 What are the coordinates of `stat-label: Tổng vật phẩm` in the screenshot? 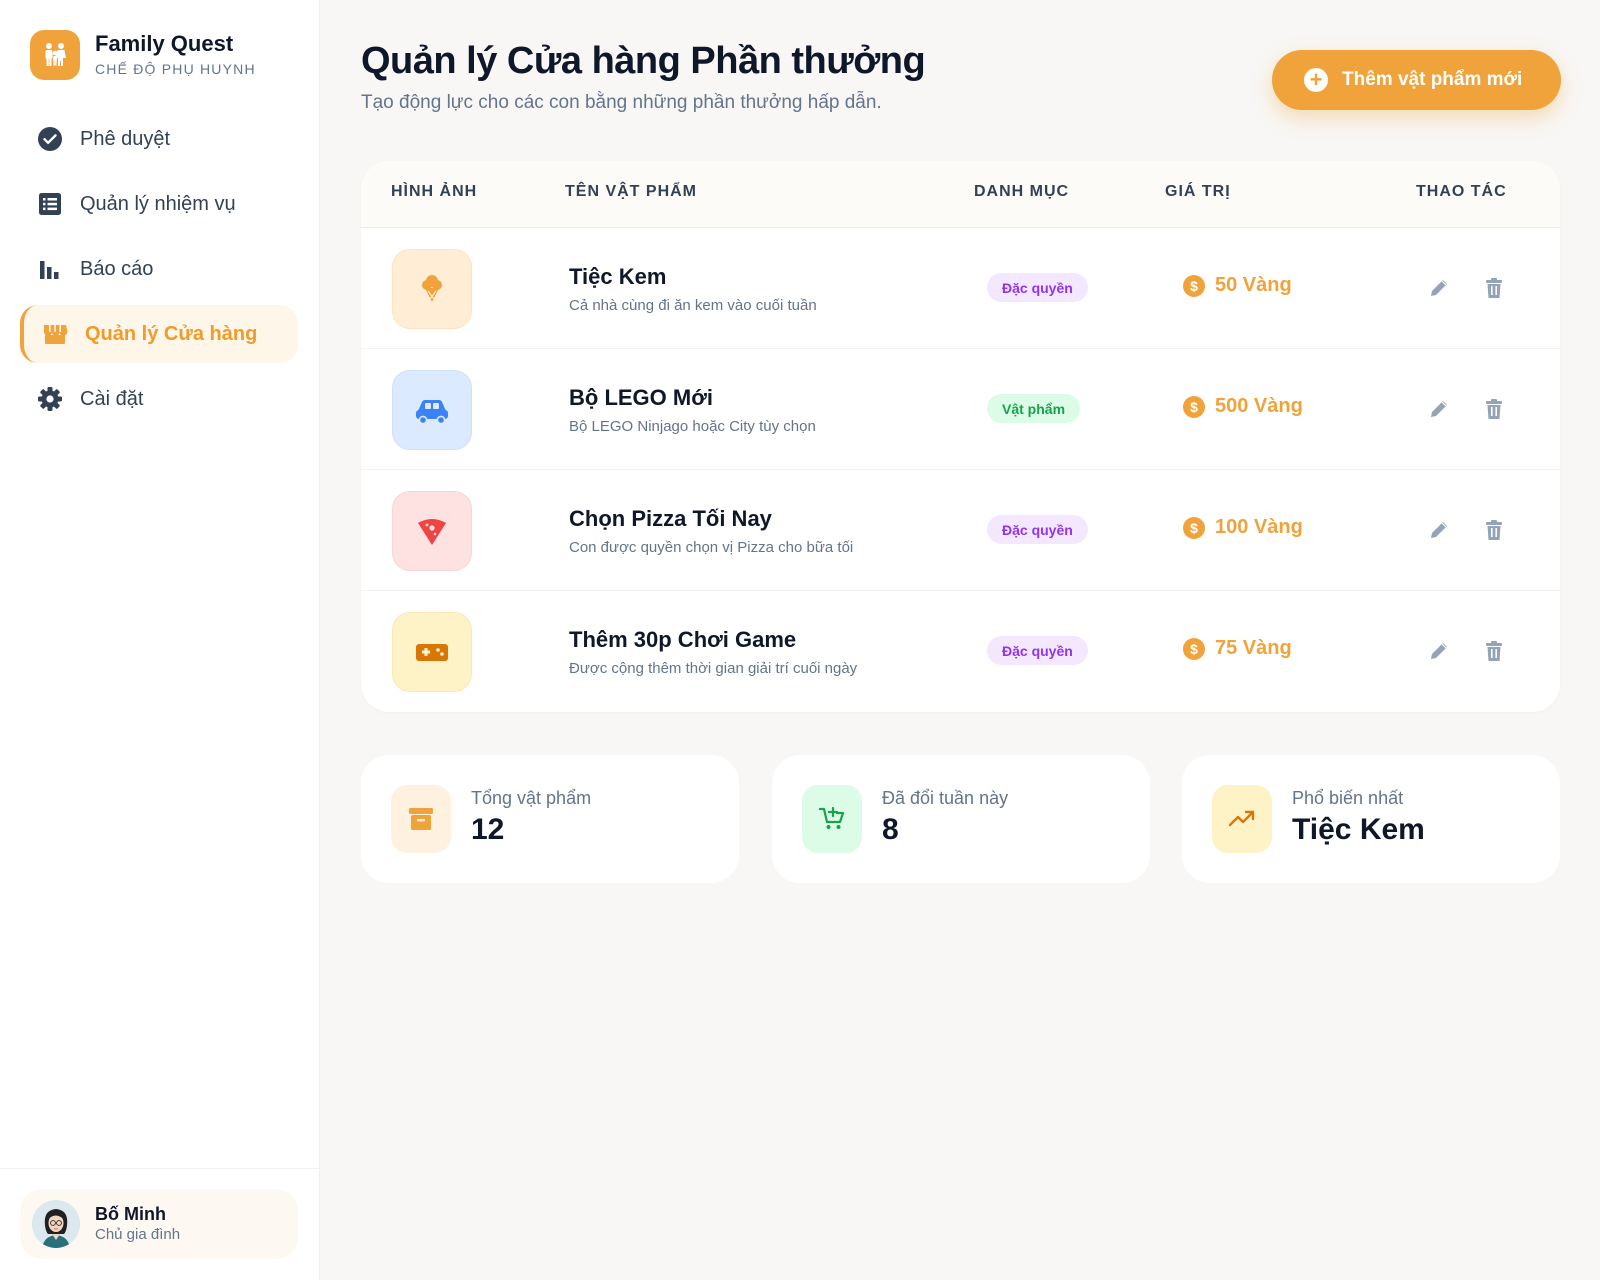 It's located at (531, 798).